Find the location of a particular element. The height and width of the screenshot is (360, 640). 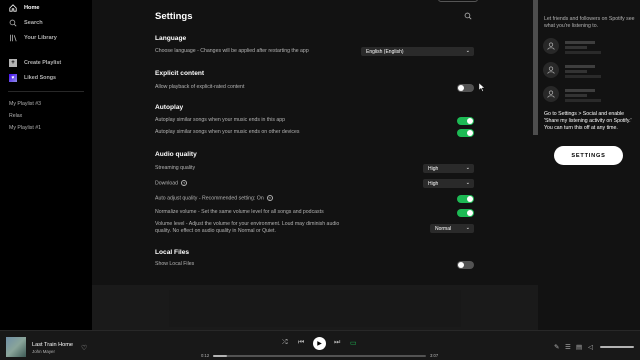

liked-songs-label: Liked Songs is located at coordinates (40, 77).